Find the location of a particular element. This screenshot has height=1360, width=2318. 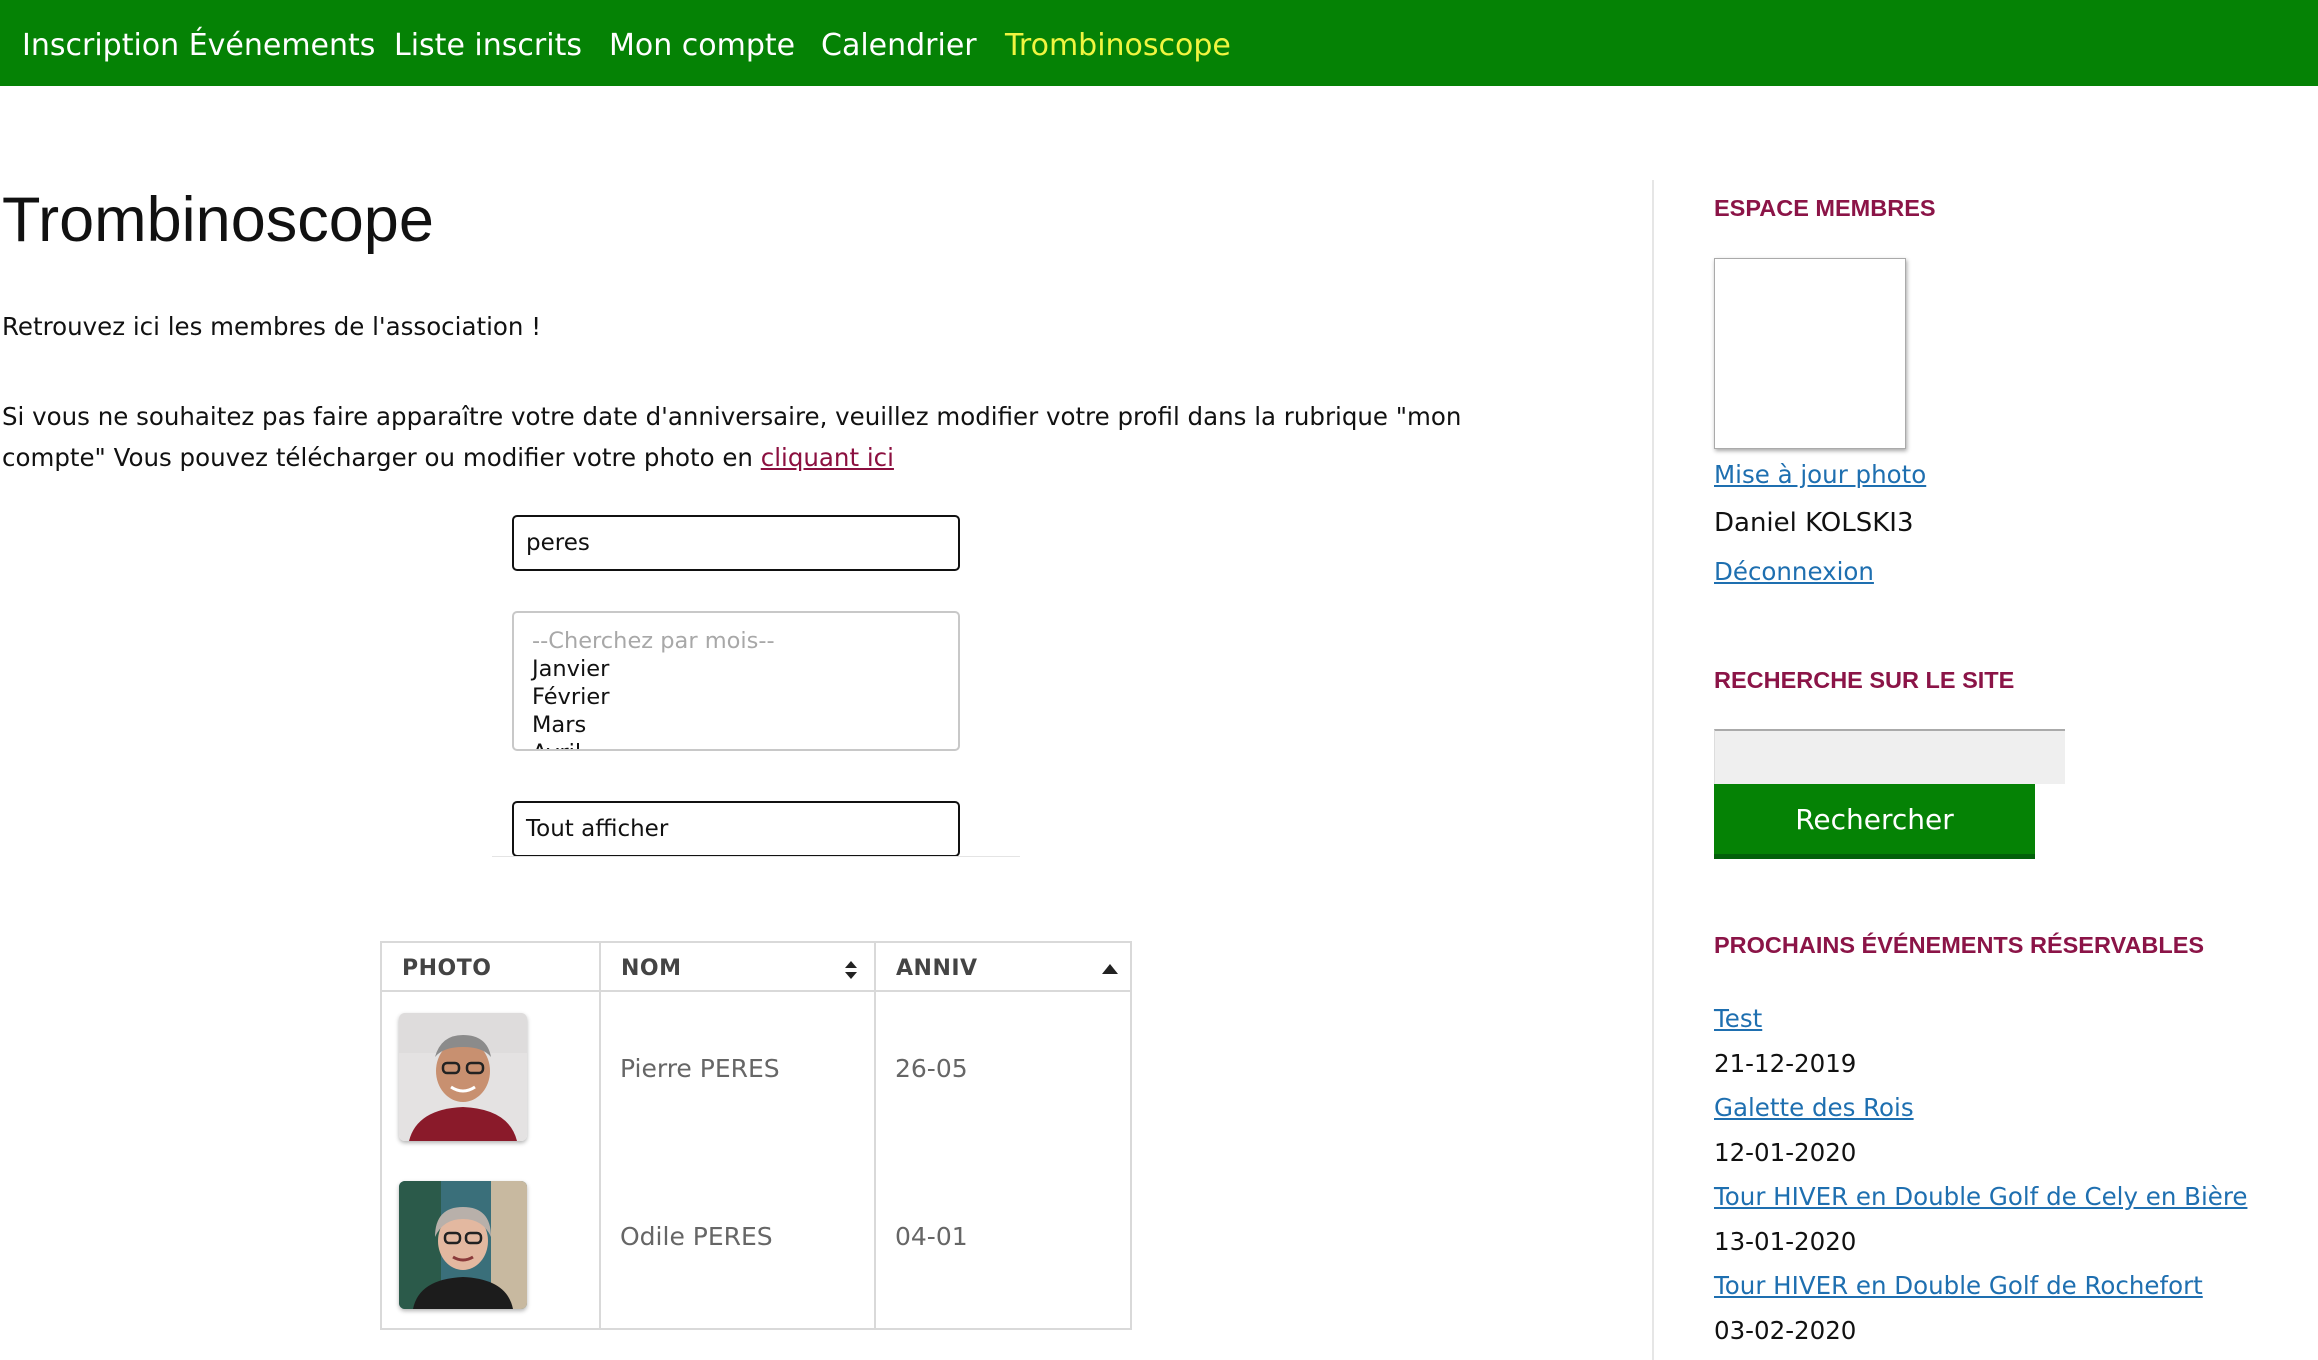

update-photo-sidebar-link: Mise à jour photo is located at coordinates (1820, 474).